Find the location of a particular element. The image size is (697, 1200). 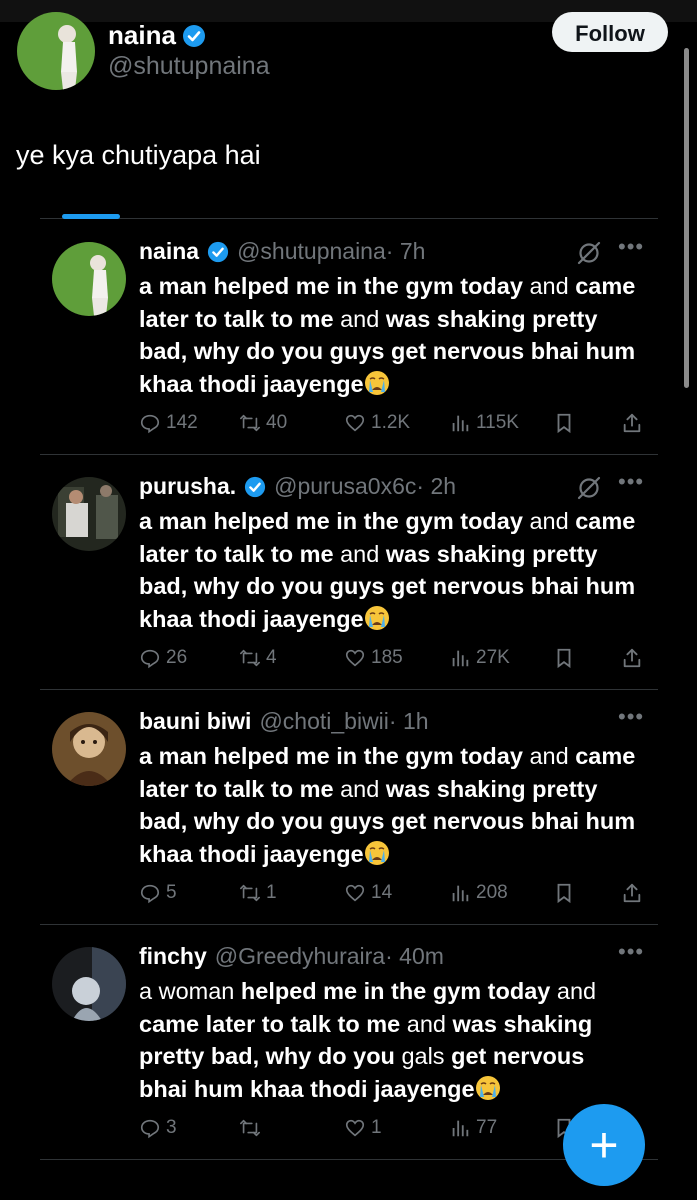

tweet-author-name: bauni biwi is located at coordinates (195, 721).